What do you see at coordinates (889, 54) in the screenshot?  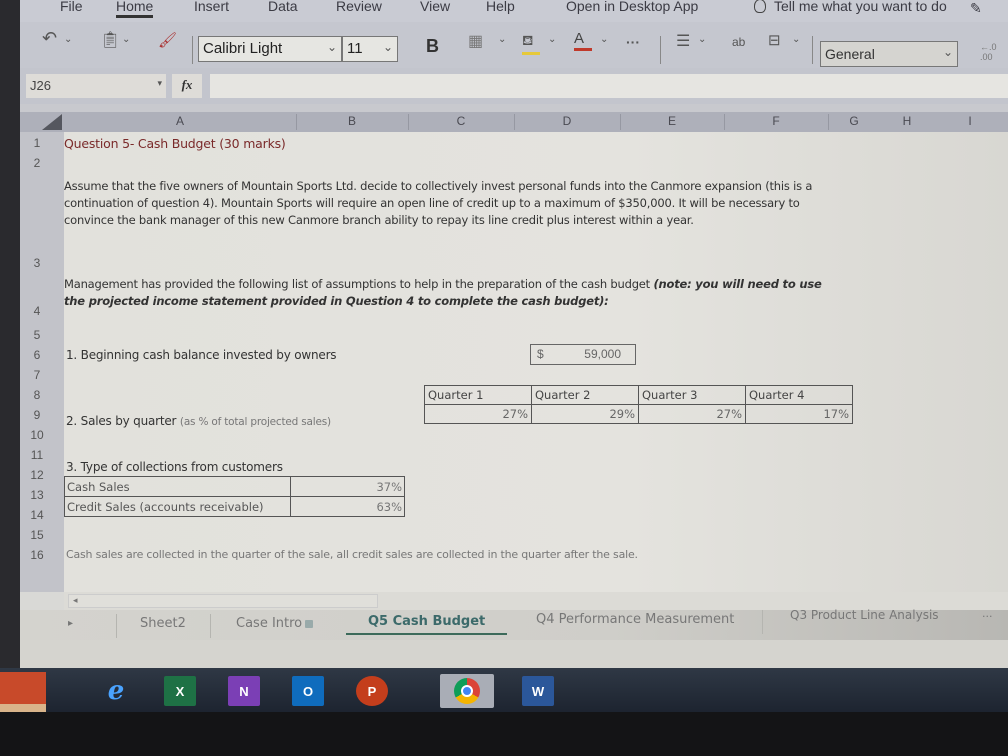 I see `number-format-select: General ⌄` at bounding box center [889, 54].